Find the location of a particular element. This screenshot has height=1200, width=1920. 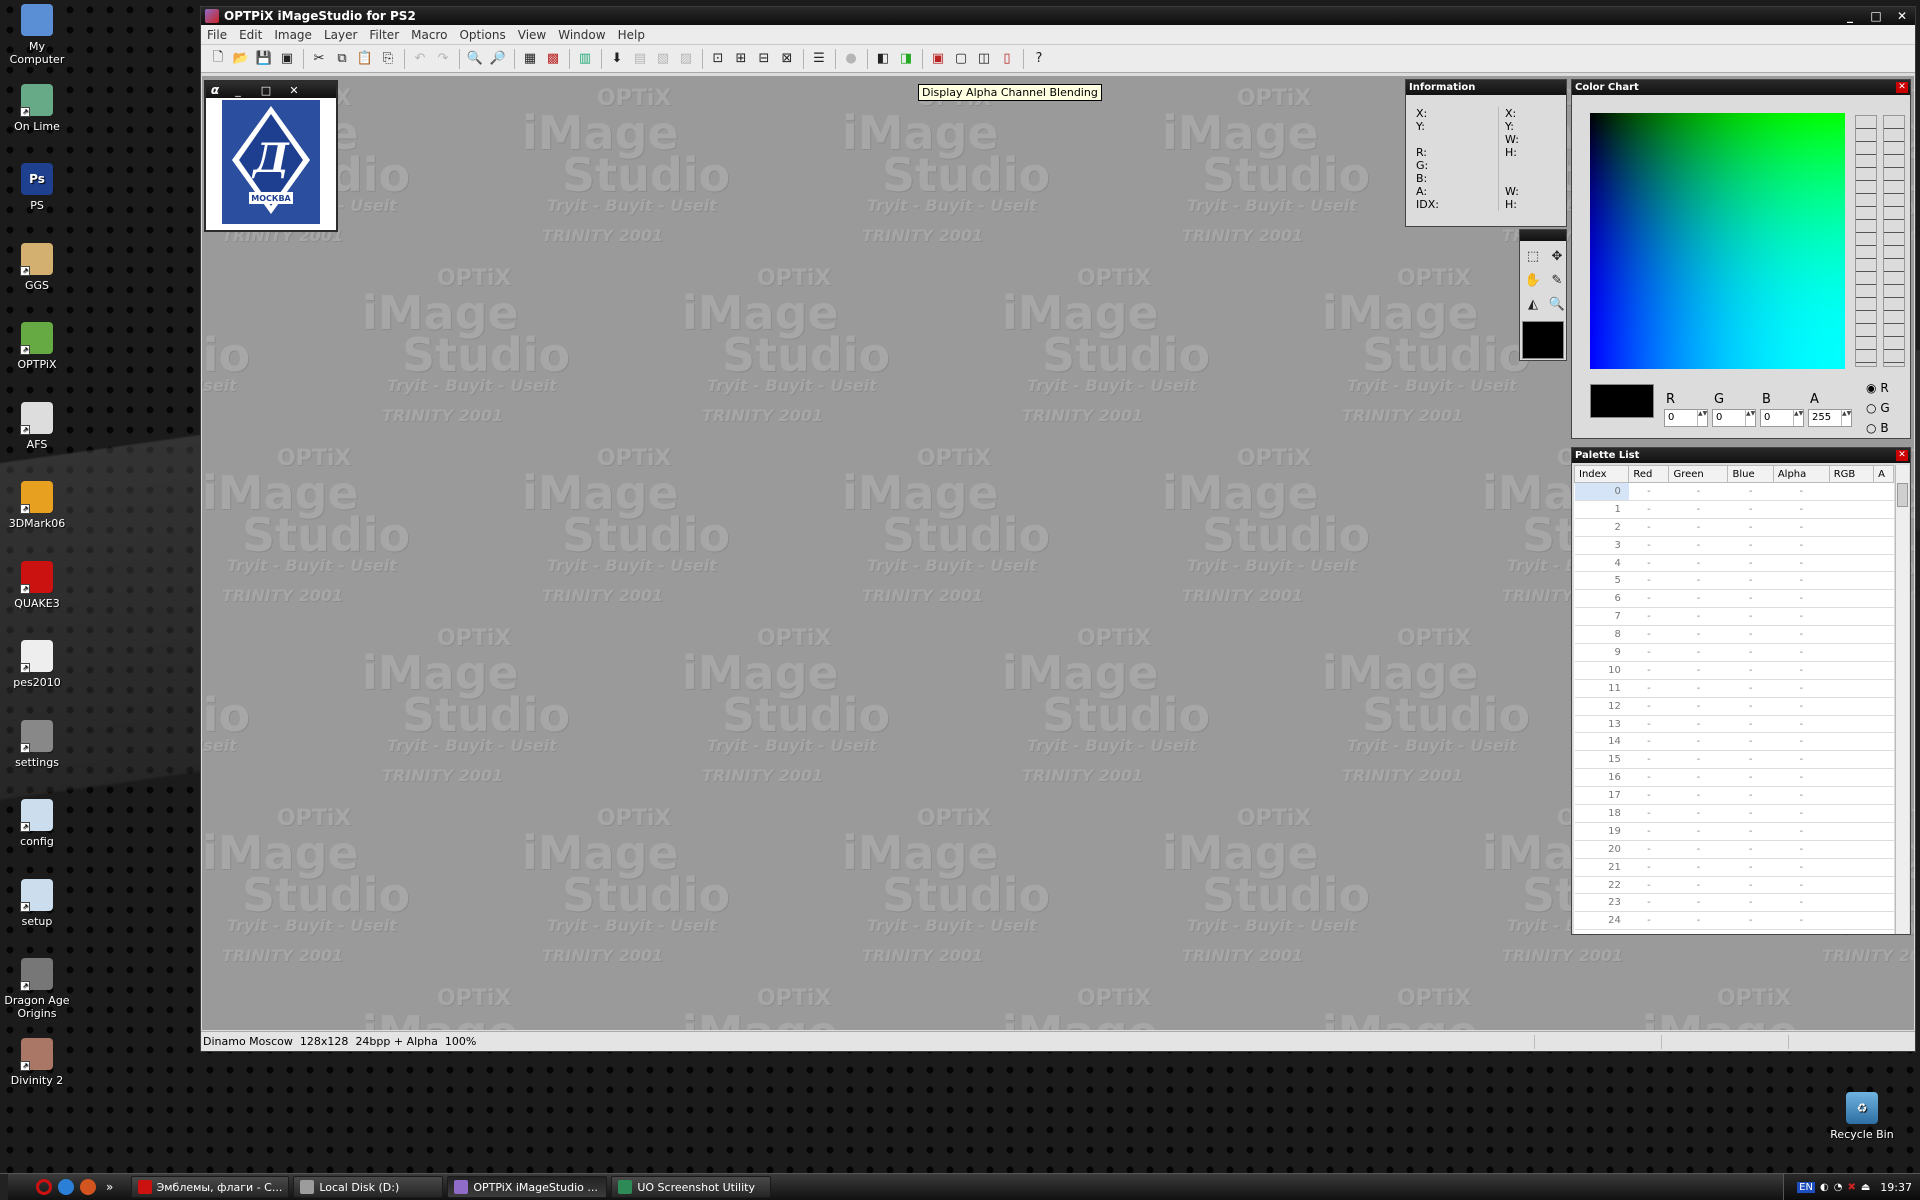

table-row: 0---- is located at coordinates (1734, 491).